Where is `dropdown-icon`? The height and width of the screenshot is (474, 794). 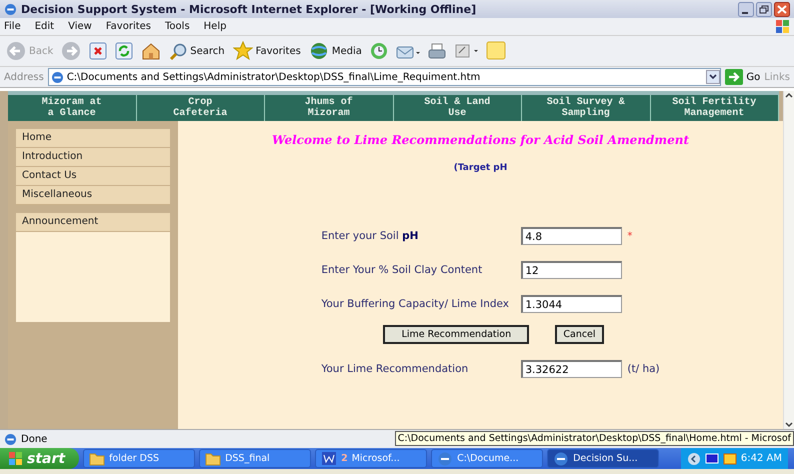
dropdown-icon is located at coordinates (713, 77).